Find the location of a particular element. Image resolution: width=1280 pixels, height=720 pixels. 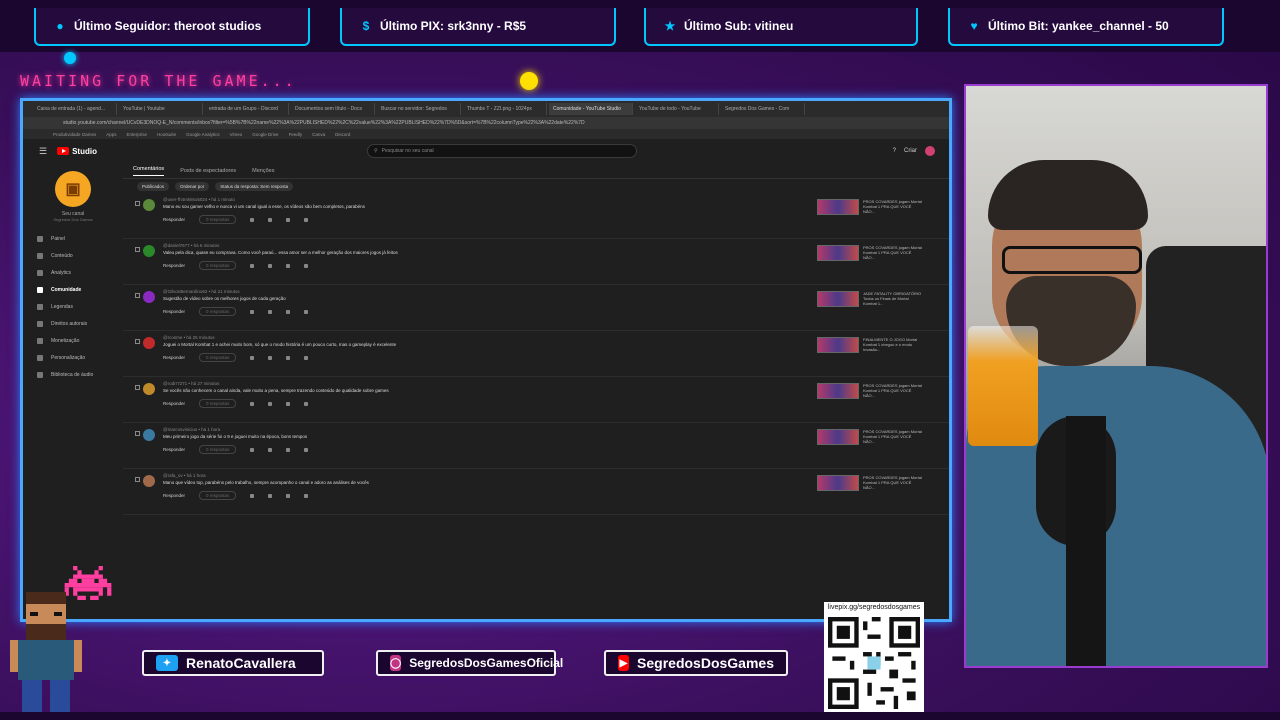

sidebar-item-dashboard: Painel is located at coordinates (73, 238).